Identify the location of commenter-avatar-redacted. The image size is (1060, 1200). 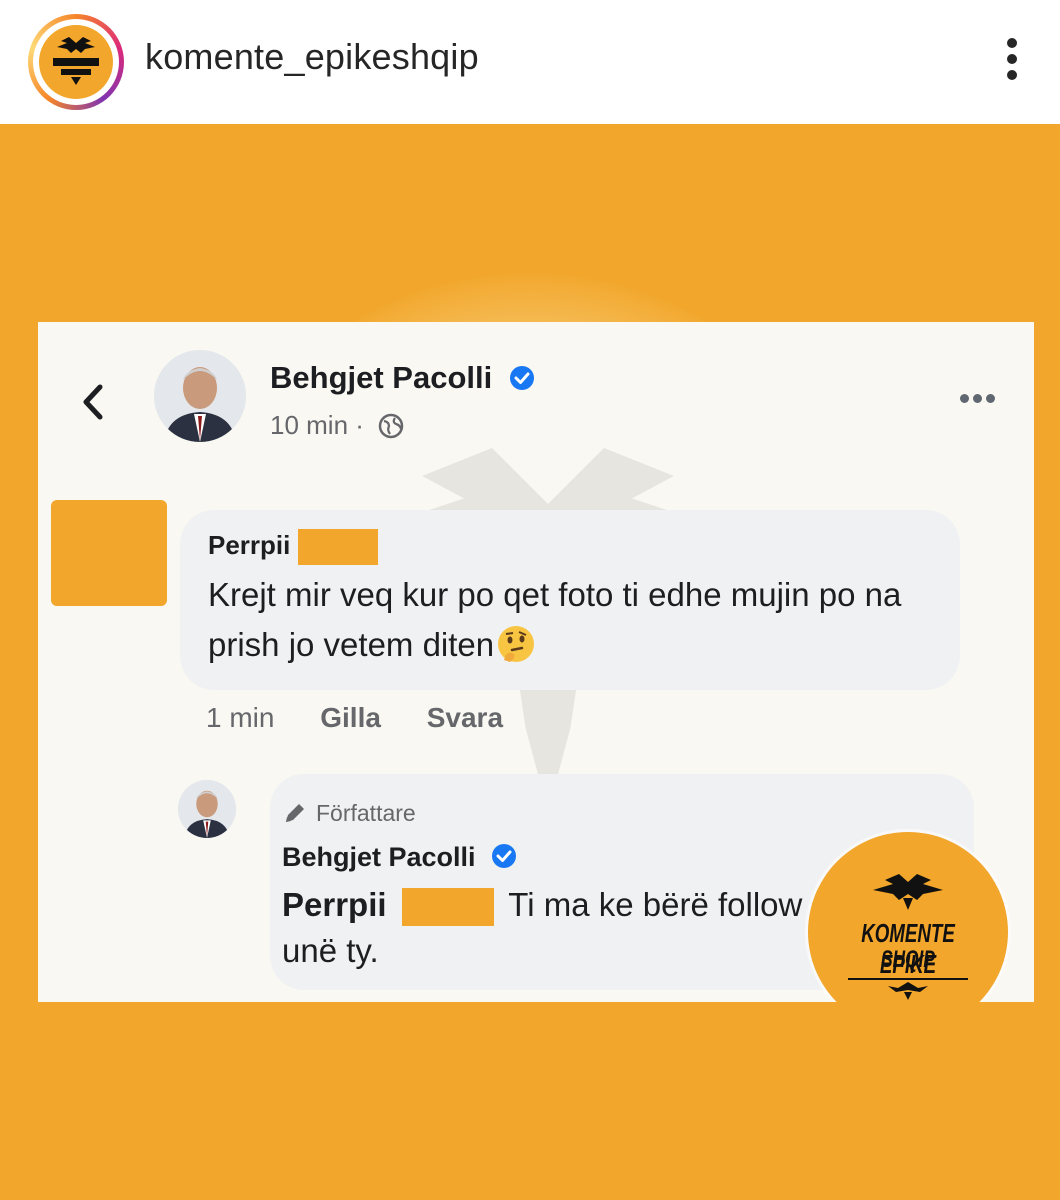
(109, 553).